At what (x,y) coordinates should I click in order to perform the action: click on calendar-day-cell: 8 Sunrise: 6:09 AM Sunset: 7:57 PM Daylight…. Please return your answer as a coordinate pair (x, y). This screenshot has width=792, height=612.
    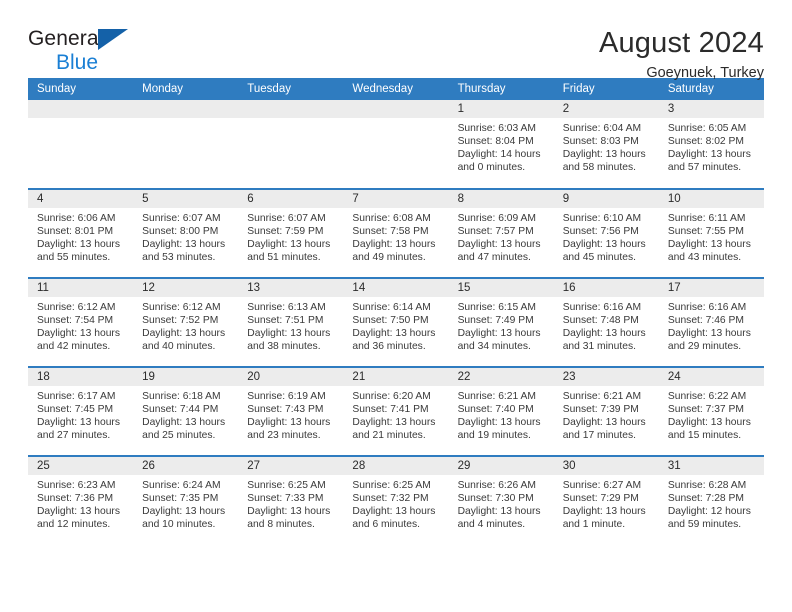
    Looking at the image, I should click on (501, 233).